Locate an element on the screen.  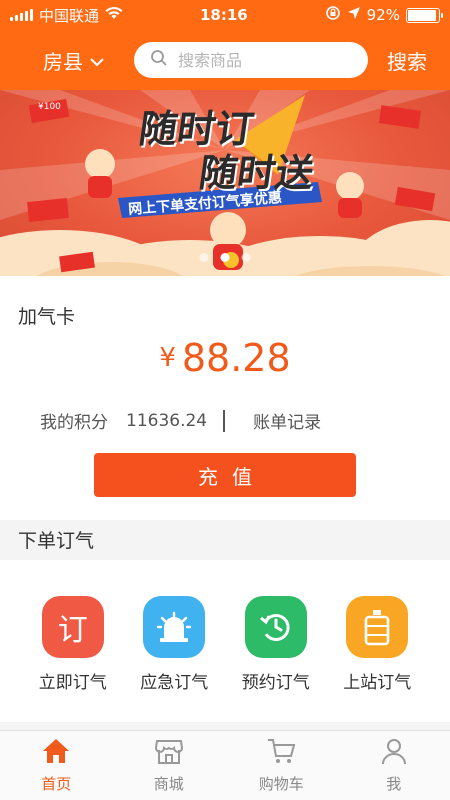
orientation-lock-icon is located at coordinates (333, 15).